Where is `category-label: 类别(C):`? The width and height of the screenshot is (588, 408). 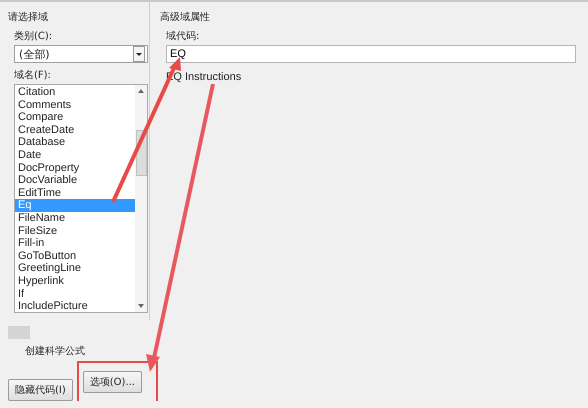 category-label: 类别(C): is located at coordinates (33, 36).